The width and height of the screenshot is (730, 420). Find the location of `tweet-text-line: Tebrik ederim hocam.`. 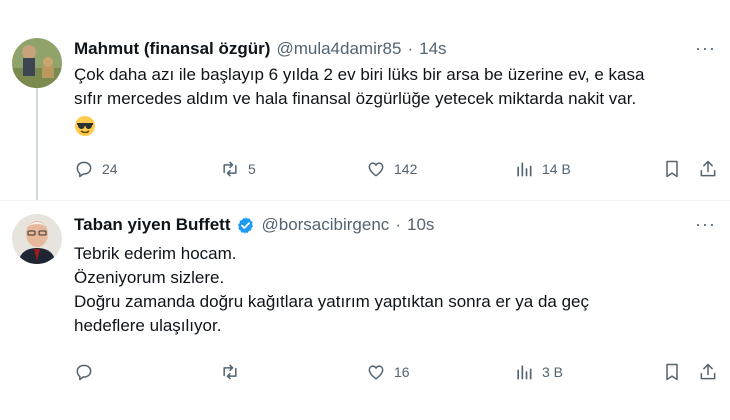

tweet-text-line: Tebrik ederim hocam. is located at coordinates (155, 253).